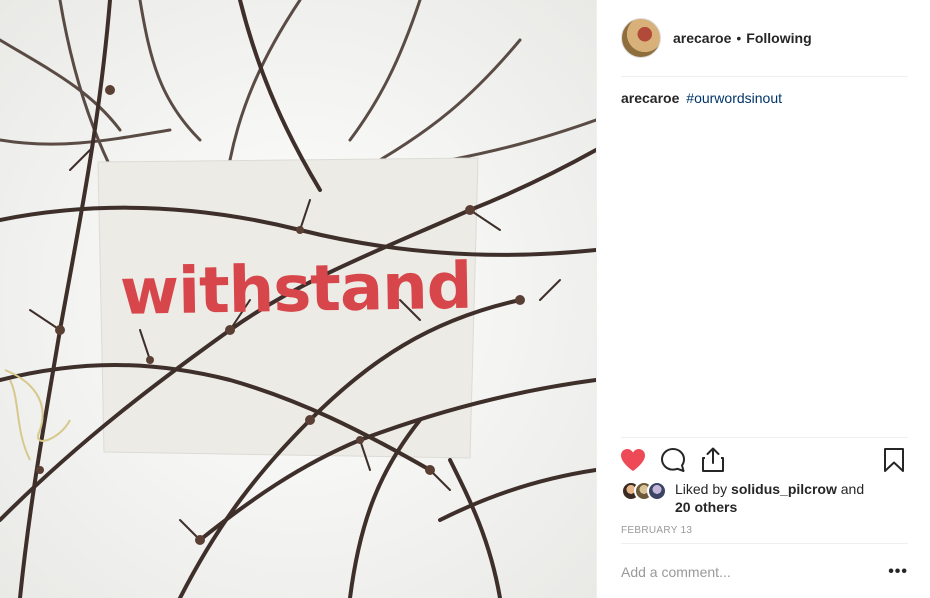 The width and height of the screenshot is (930, 598). I want to click on more-options-button: •••, so click(898, 572).